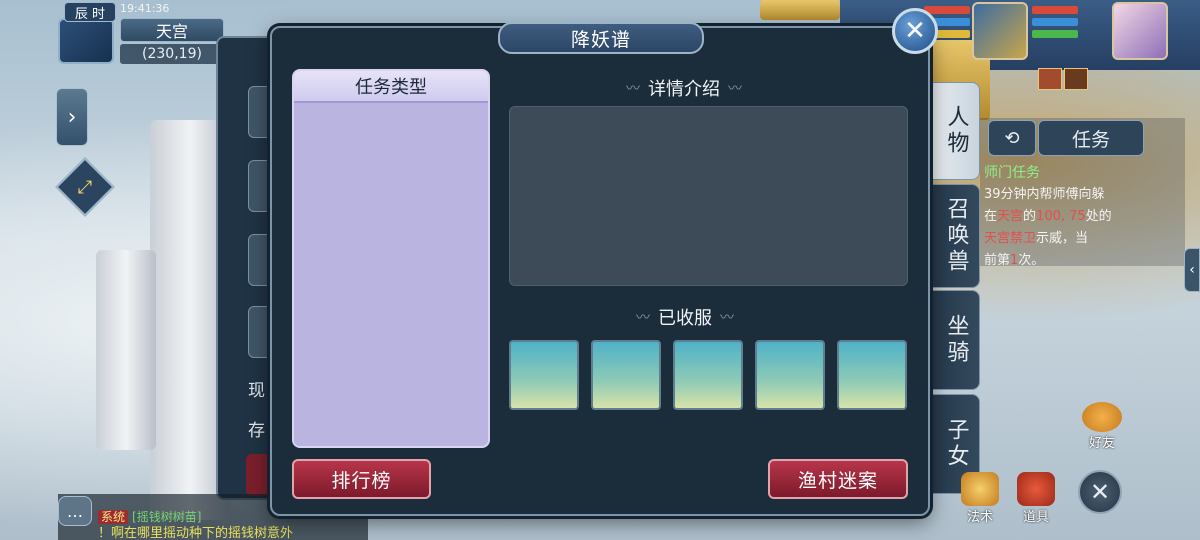 The image size is (1200, 540). Describe the element at coordinates (1012, 138) in the screenshot. I see `history-icon: ⟲` at that location.